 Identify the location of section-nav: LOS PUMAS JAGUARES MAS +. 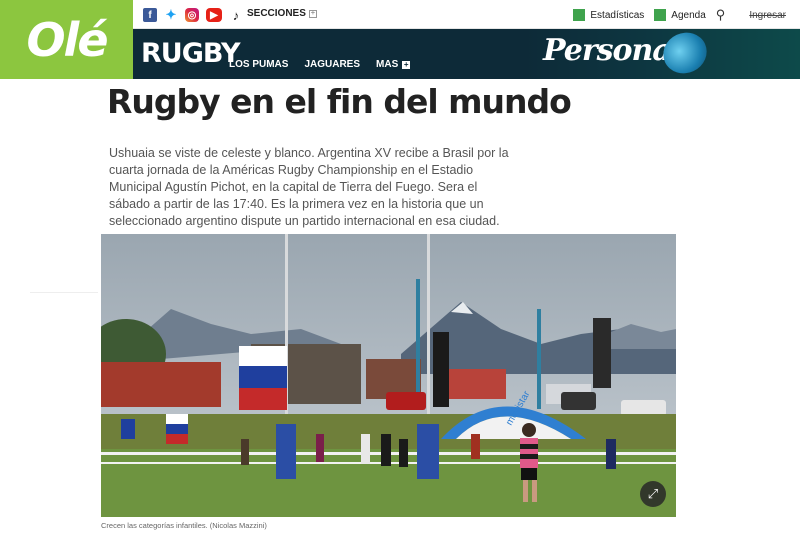
(320, 64).